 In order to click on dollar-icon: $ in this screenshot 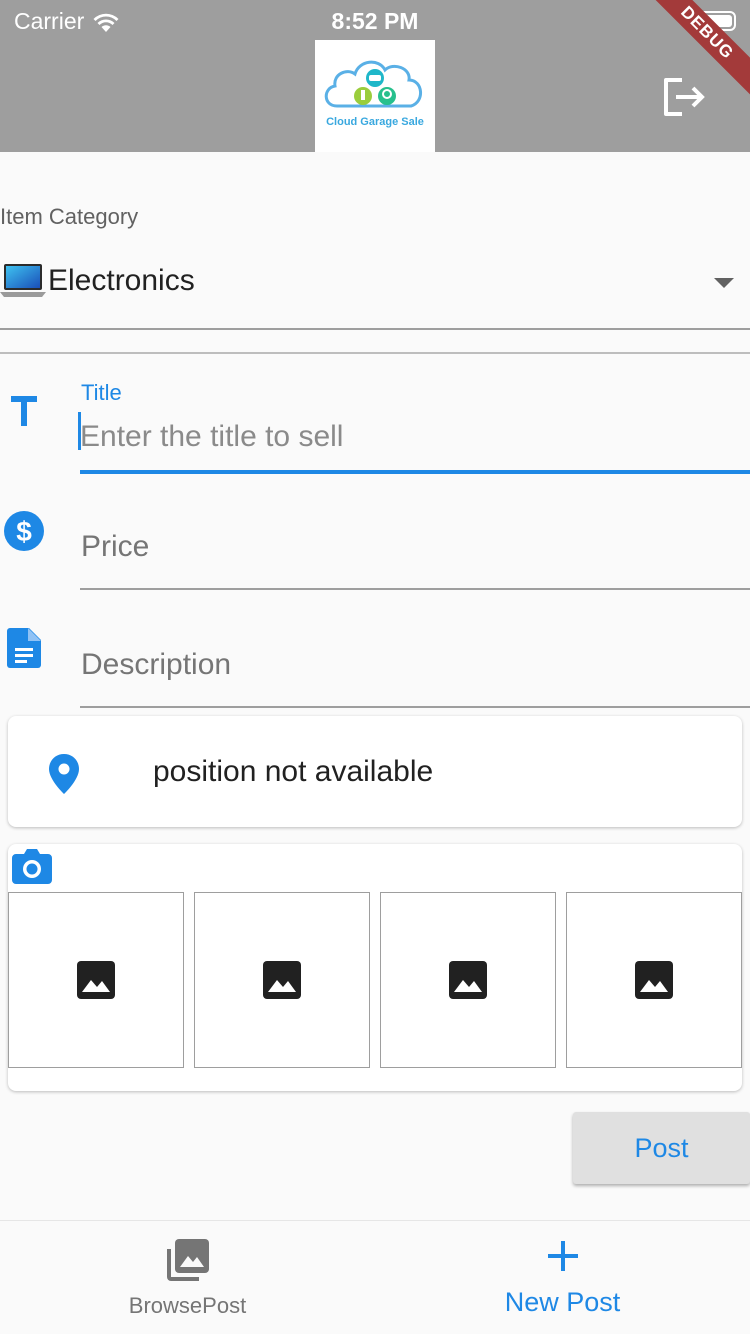, I will do `click(24, 531)`.